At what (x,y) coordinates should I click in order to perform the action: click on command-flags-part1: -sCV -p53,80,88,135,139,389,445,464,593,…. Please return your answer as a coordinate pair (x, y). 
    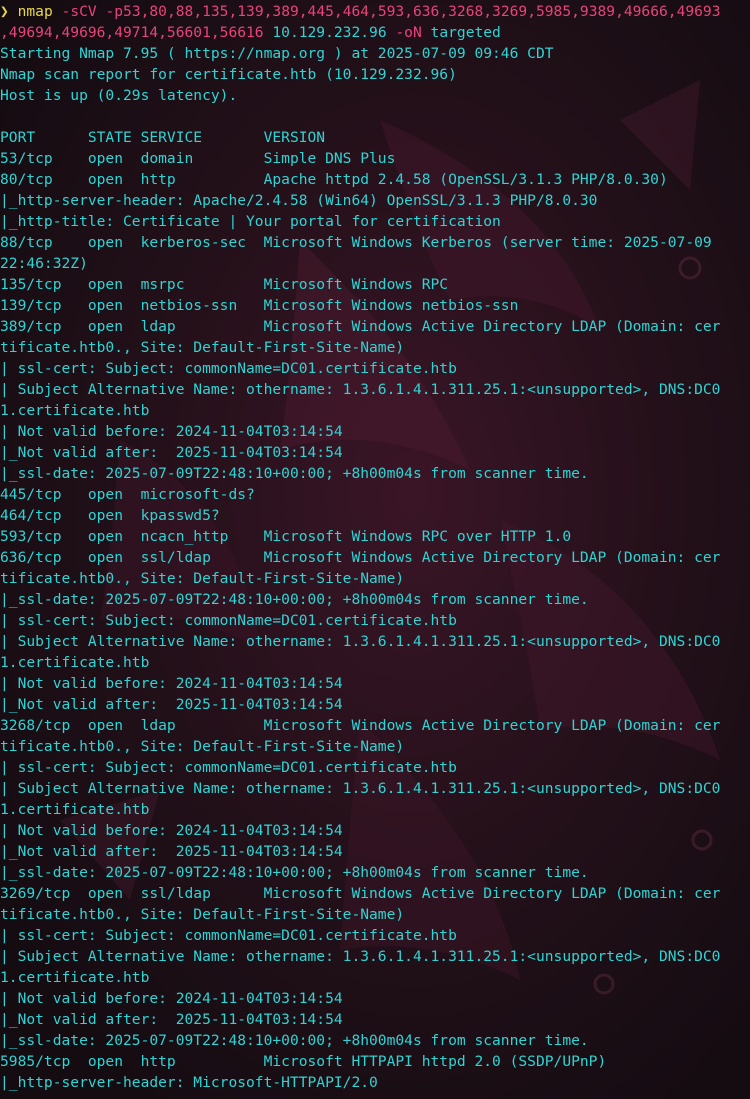
    Looking at the image, I should click on (386, 11).